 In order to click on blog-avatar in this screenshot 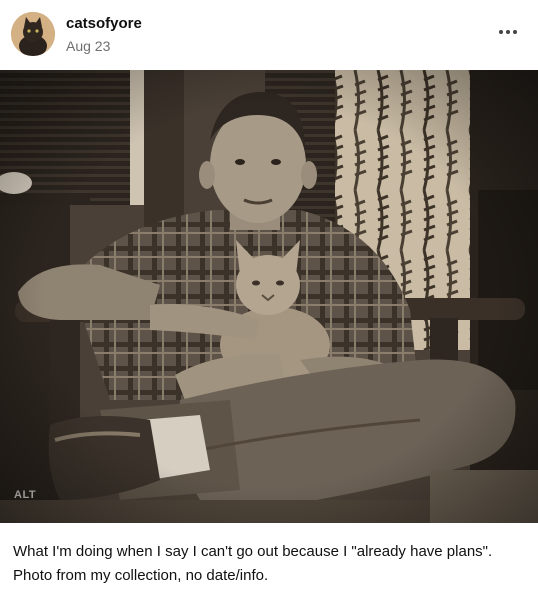, I will do `click(33, 34)`.